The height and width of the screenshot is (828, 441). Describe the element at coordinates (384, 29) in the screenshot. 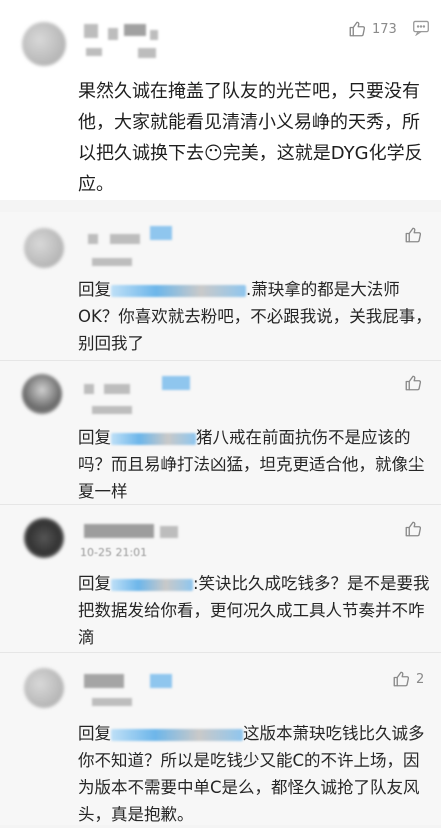

I see `like-count: 173` at that location.